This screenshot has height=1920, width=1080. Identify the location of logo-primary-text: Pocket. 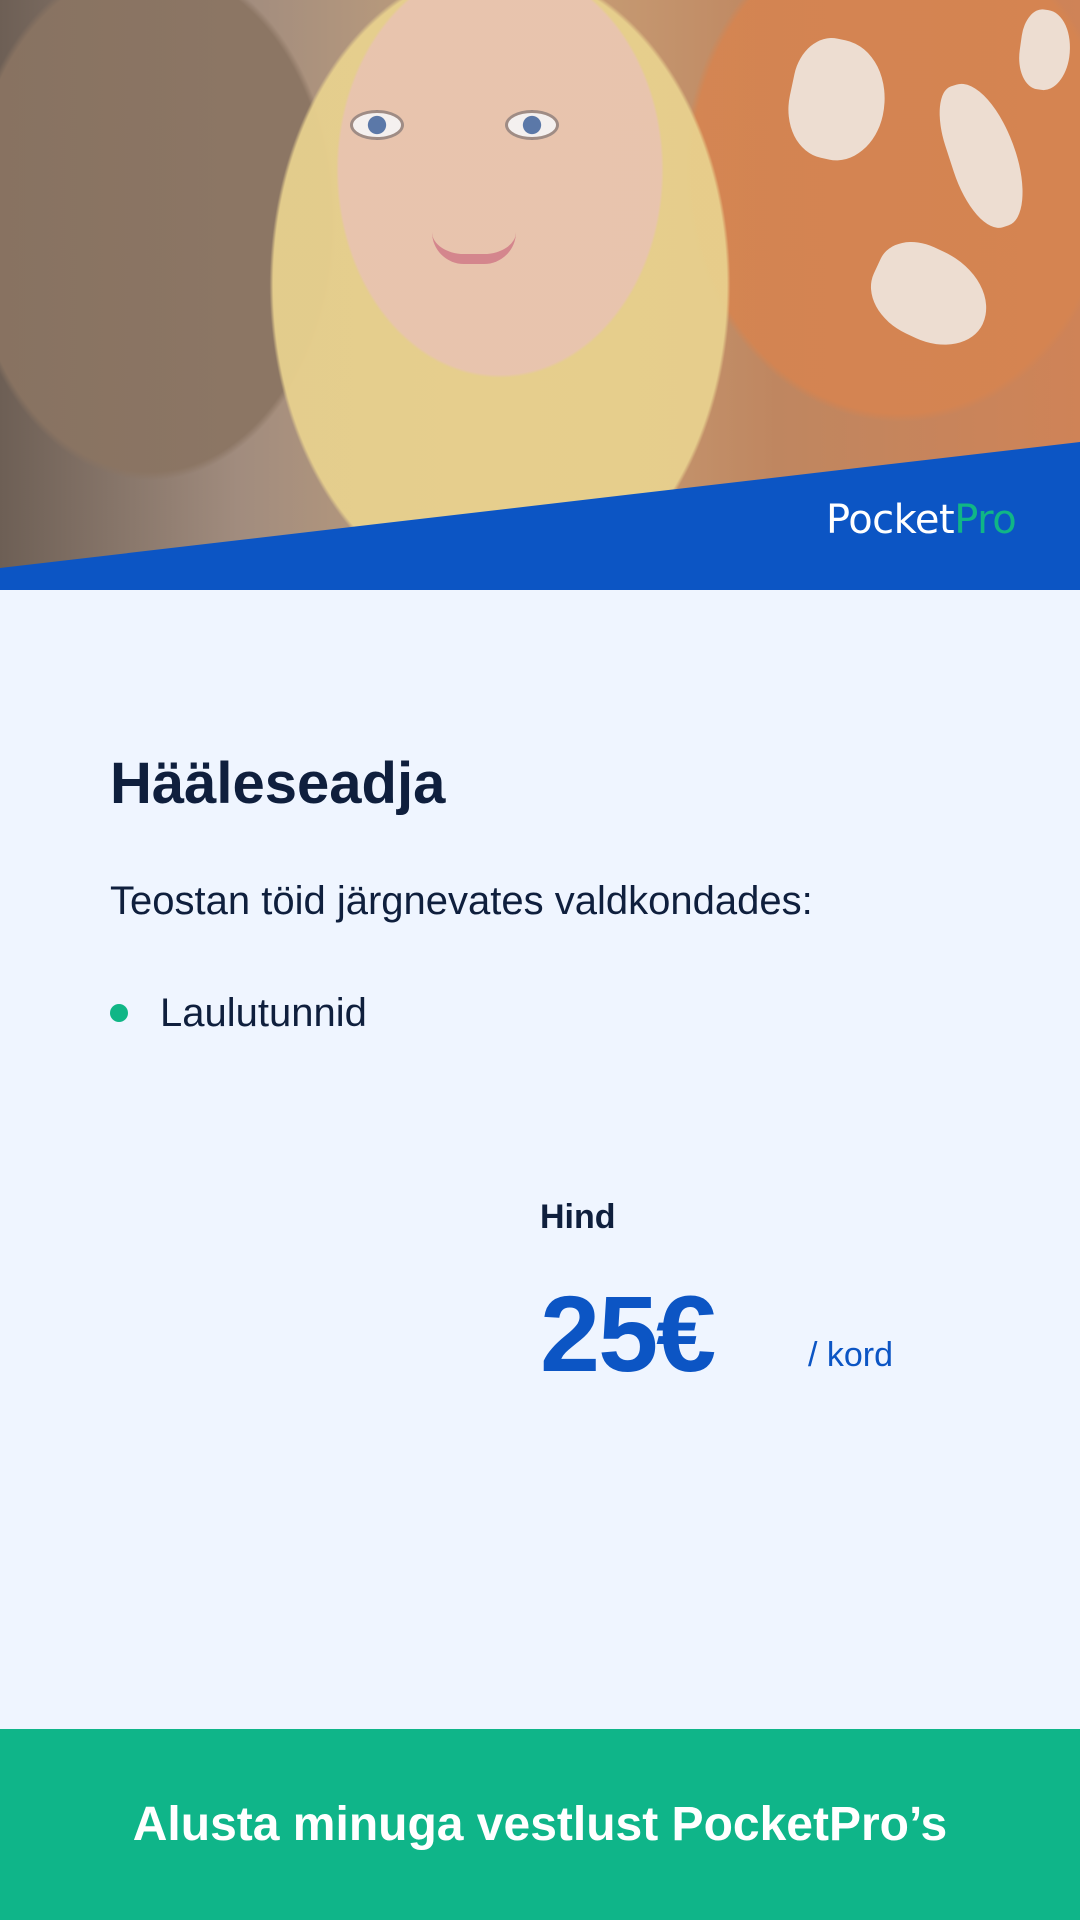
(890, 520).